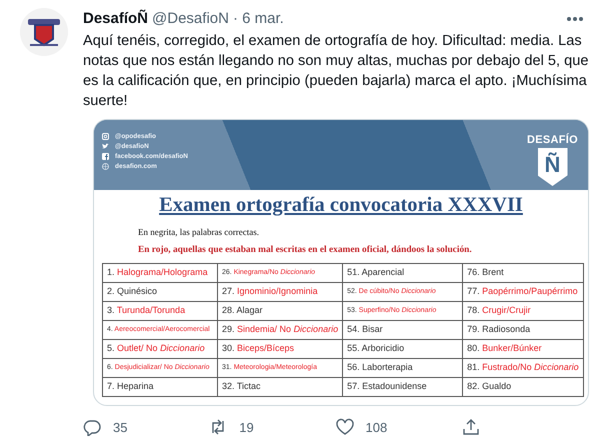 This screenshot has width=607, height=441. I want to click on table-cell: 76. Brent, so click(523, 272).